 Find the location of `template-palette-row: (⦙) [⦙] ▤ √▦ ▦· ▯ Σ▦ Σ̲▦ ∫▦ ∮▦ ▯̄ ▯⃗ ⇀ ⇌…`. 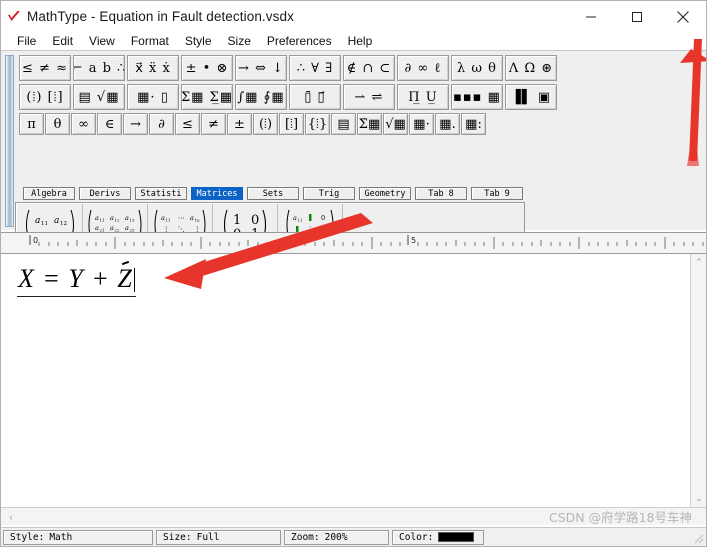

template-palette-row: (⦙) [⦙] ▤ √▦ ▦· ▯ Σ▦ Σ̲▦ ∫▦ ∮▦ ▯̄ ▯⃗ ⇀ ⇌… is located at coordinates (289, 97).